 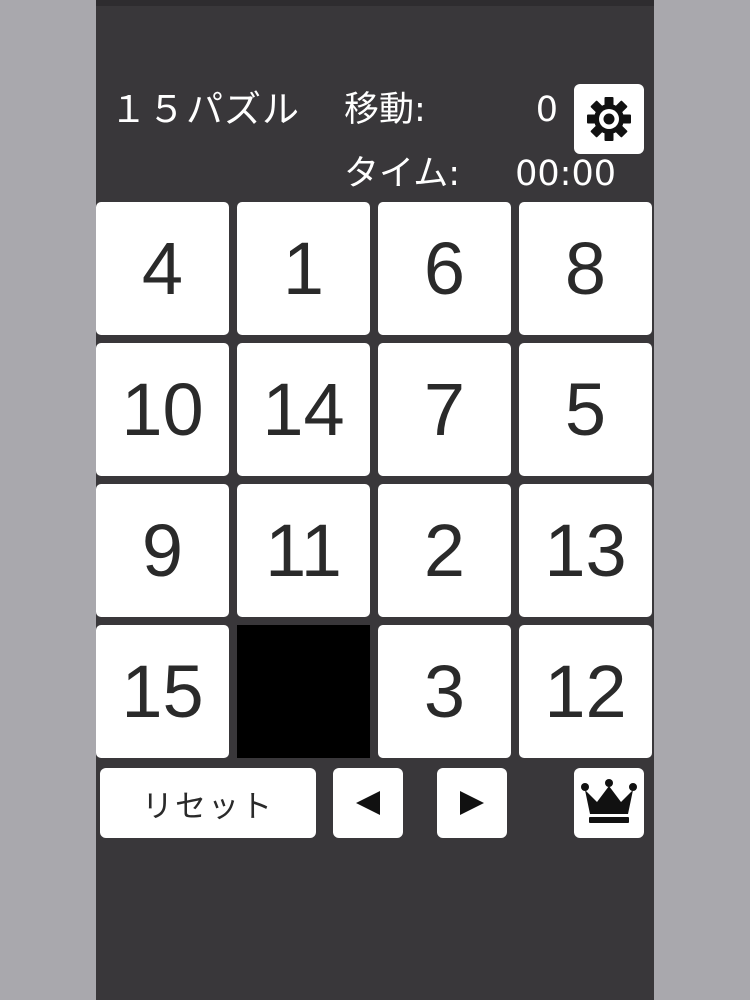 I want to click on moves-counter: 0, so click(x=546, y=110).